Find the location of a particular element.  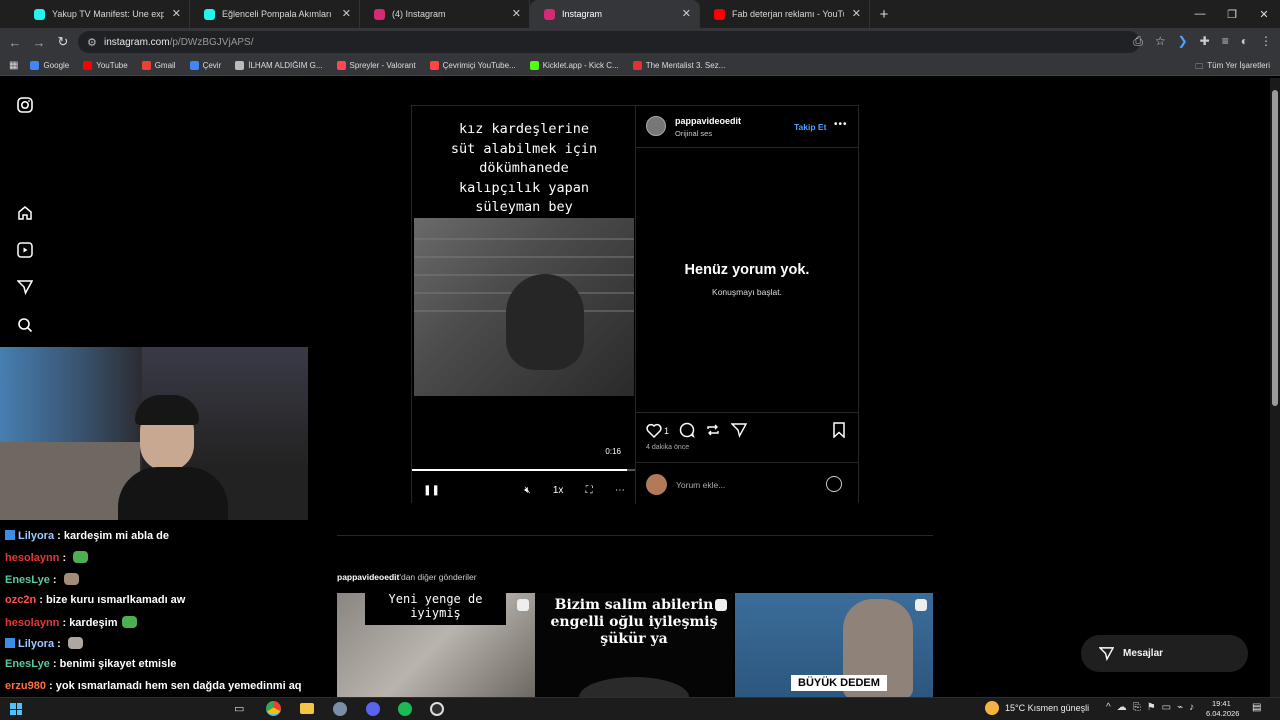

extensions-puzzle-icon: ✚ is located at coordinates (1205, 41).